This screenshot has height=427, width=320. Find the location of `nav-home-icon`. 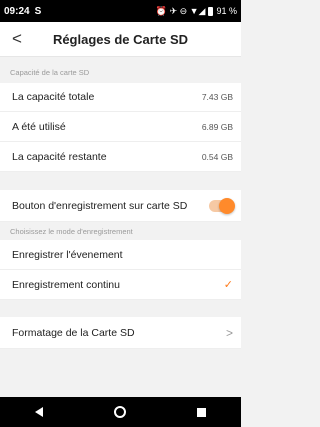

nav-home-icon is located at coordinates (119, 412).